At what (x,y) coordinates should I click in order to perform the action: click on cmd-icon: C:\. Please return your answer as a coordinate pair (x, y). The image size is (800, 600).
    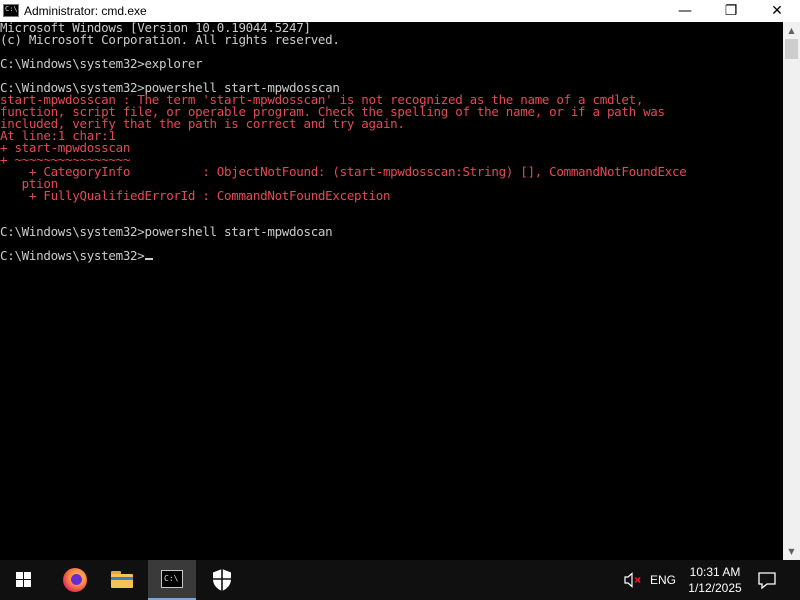
    Looking at the image, I should click on (172, 579).